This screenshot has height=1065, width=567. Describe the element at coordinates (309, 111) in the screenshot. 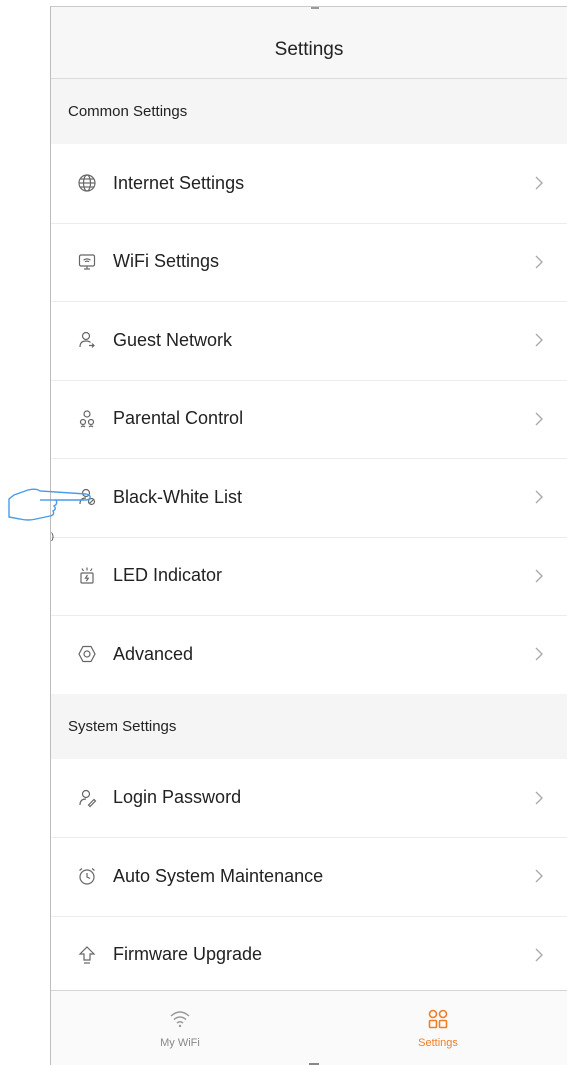

I see `section-title-common: Common Settings` at that location.